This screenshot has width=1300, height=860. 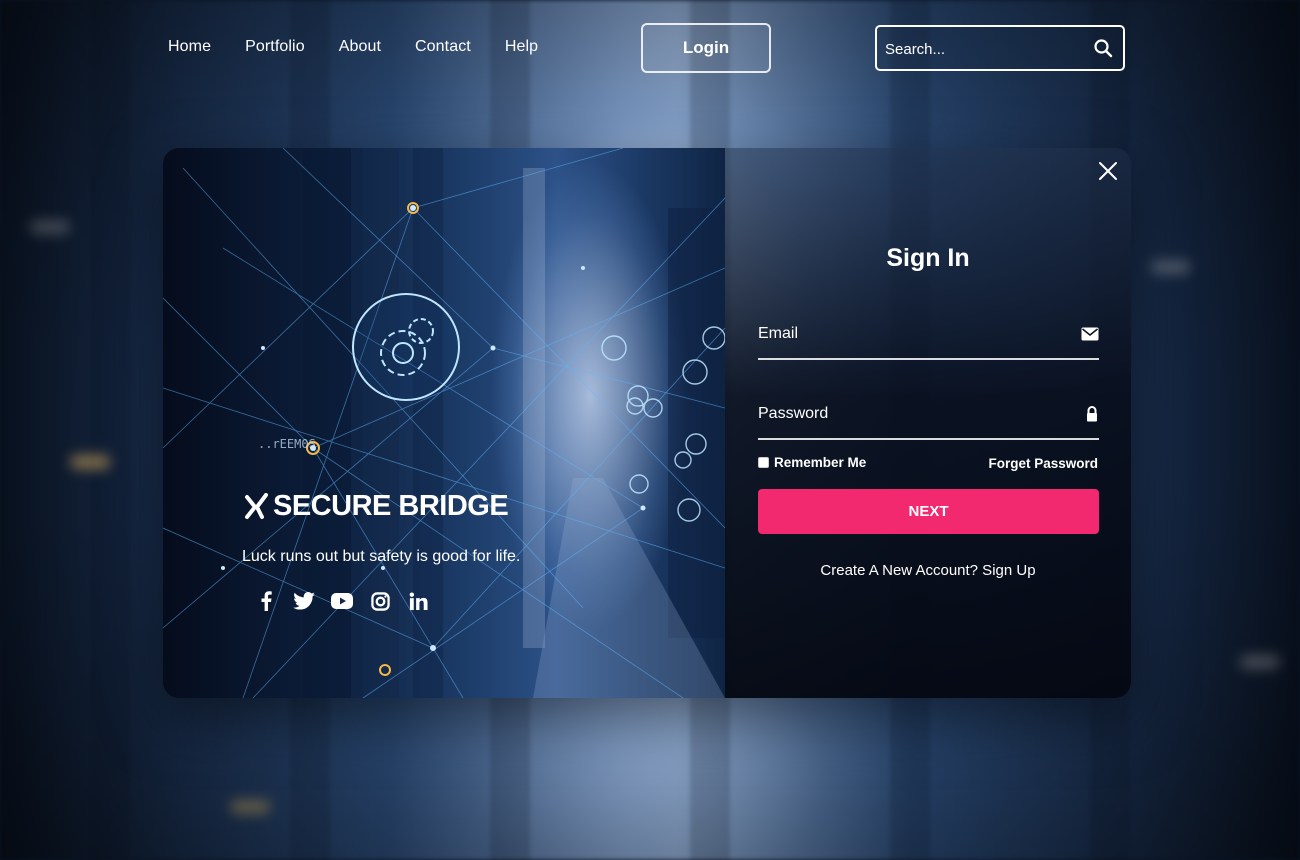 I want to click on remember-me: Remember Me, so click(x=812, y=462).